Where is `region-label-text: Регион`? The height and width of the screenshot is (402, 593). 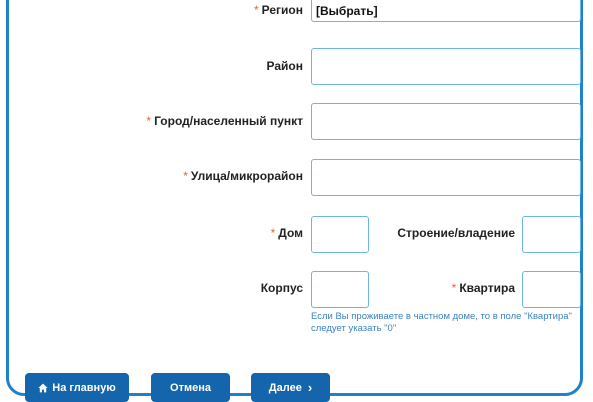 region-label-text: Регион is located at coordinates (282, 10).